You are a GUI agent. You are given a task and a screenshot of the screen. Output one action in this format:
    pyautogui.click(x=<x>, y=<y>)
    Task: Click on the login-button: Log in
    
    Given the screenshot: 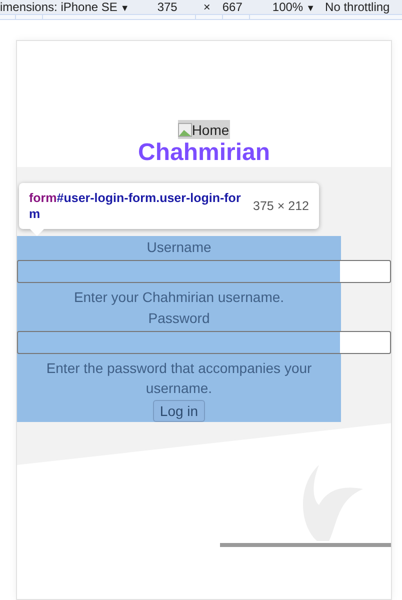 What is the action you would take?
    pyautogui.click(x=179, y=411)
    